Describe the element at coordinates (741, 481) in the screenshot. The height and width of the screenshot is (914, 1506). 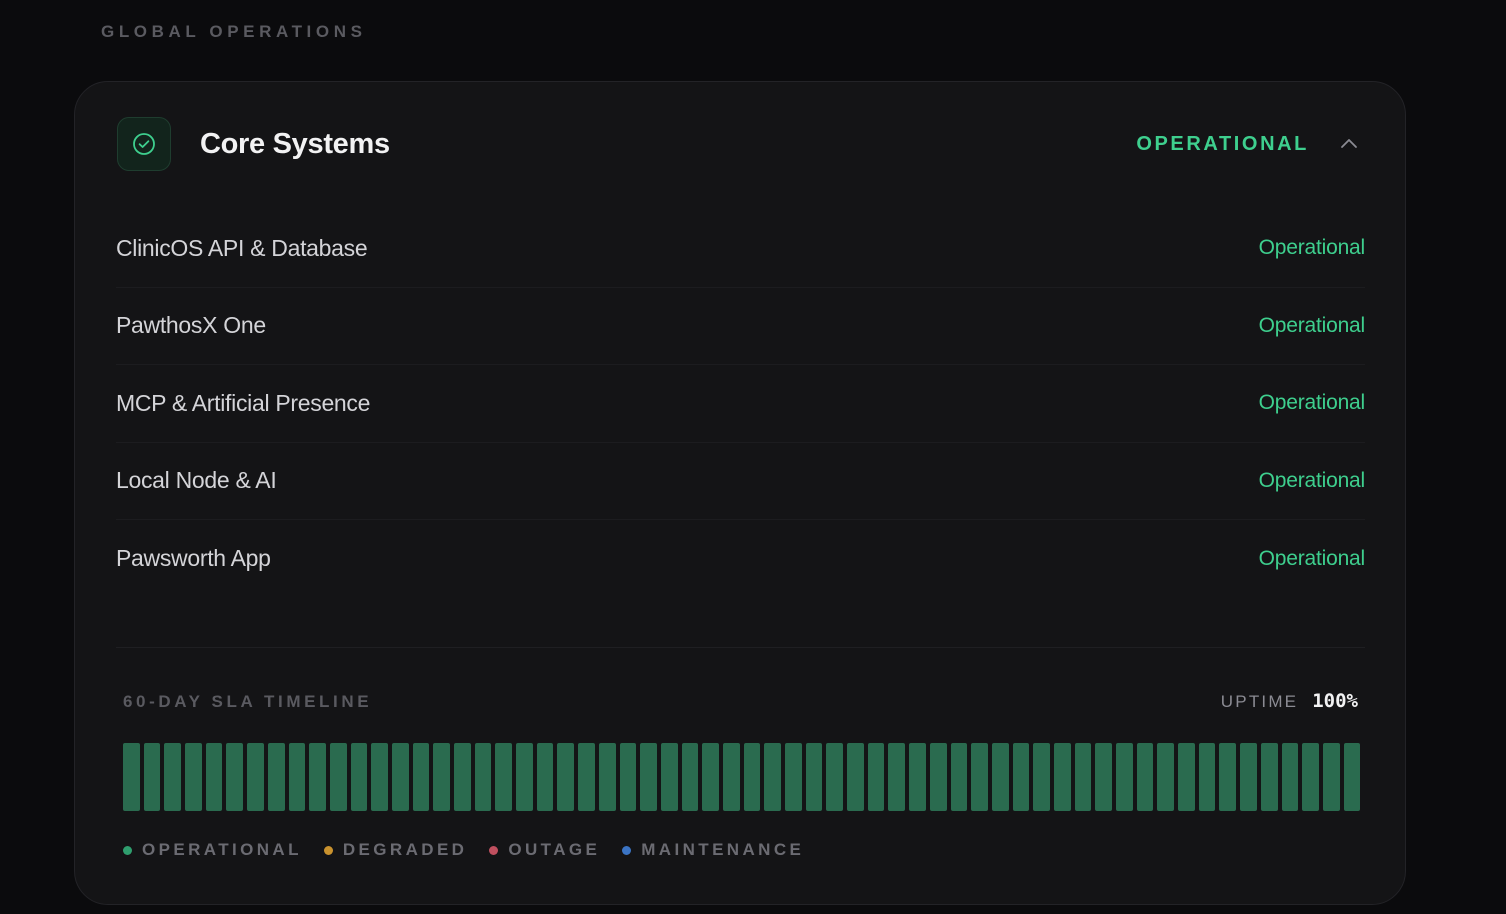
I see `service-row: Local Node & AI Operational` at that location.